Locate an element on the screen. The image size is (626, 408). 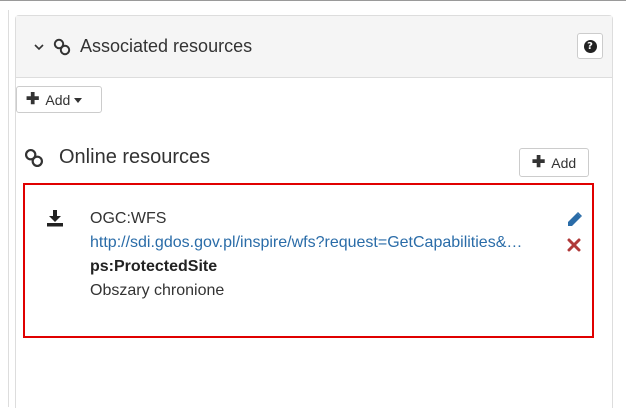
pencil-icon is located at coordinates (574, 222).